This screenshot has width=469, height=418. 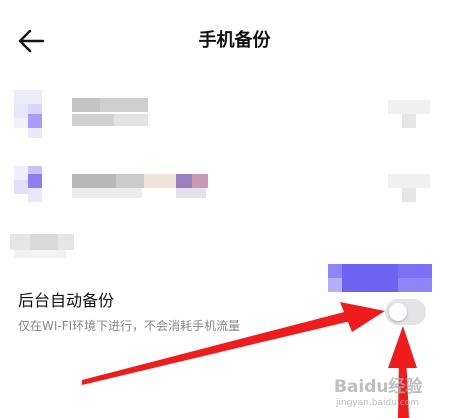 What do you see at coordinates (378, 403) in the screenshot?
I see `watermark-url: jingyan.baidu.com` at bounding box center [378, 403].